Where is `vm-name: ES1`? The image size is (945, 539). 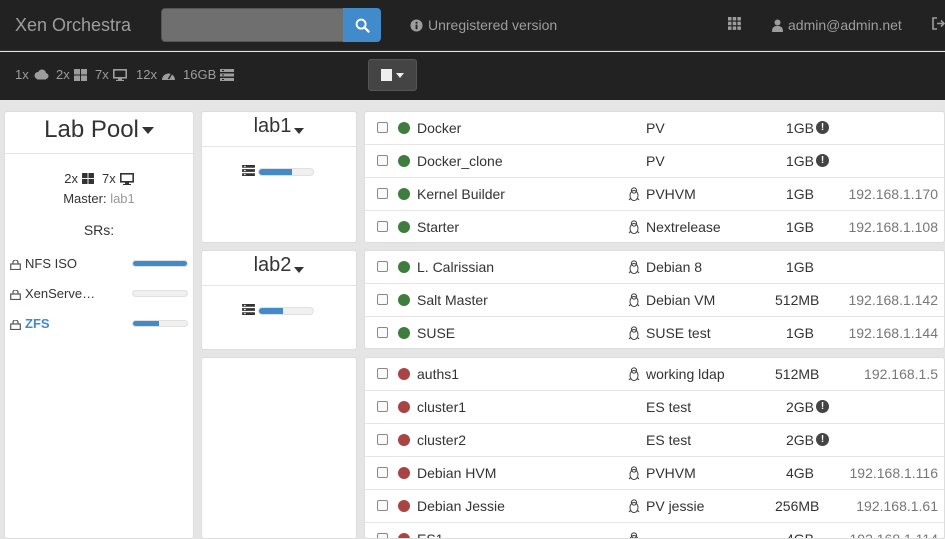
vm-name: ES1 is located at coordinates (430, 534).